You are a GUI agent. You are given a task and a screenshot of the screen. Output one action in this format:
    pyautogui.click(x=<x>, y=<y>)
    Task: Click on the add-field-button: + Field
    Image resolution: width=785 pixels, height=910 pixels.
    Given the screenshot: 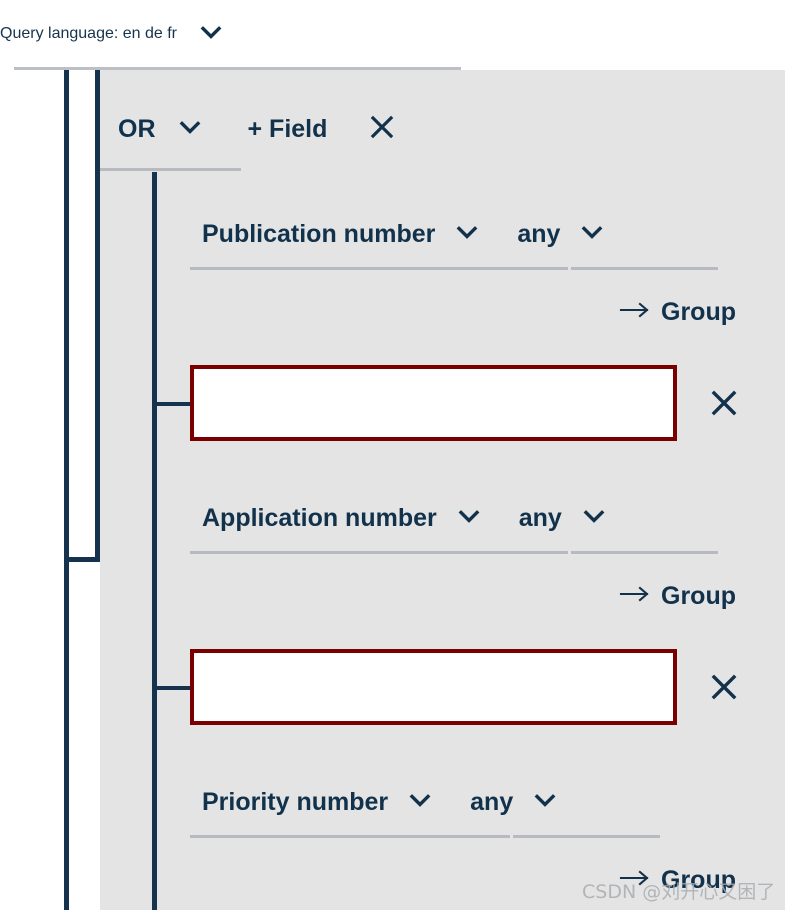 What is the action you would take?
    pyautogui.click(x=288, y=129)
    